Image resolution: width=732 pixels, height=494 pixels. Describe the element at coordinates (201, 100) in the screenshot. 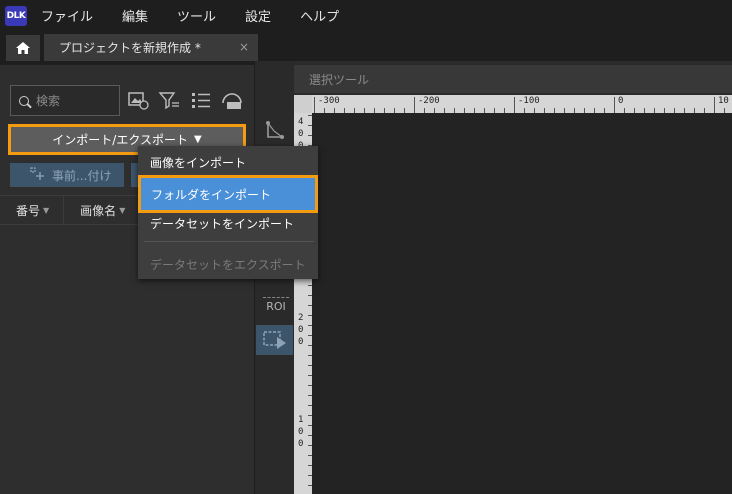

I see `list-view-icon` at that location.